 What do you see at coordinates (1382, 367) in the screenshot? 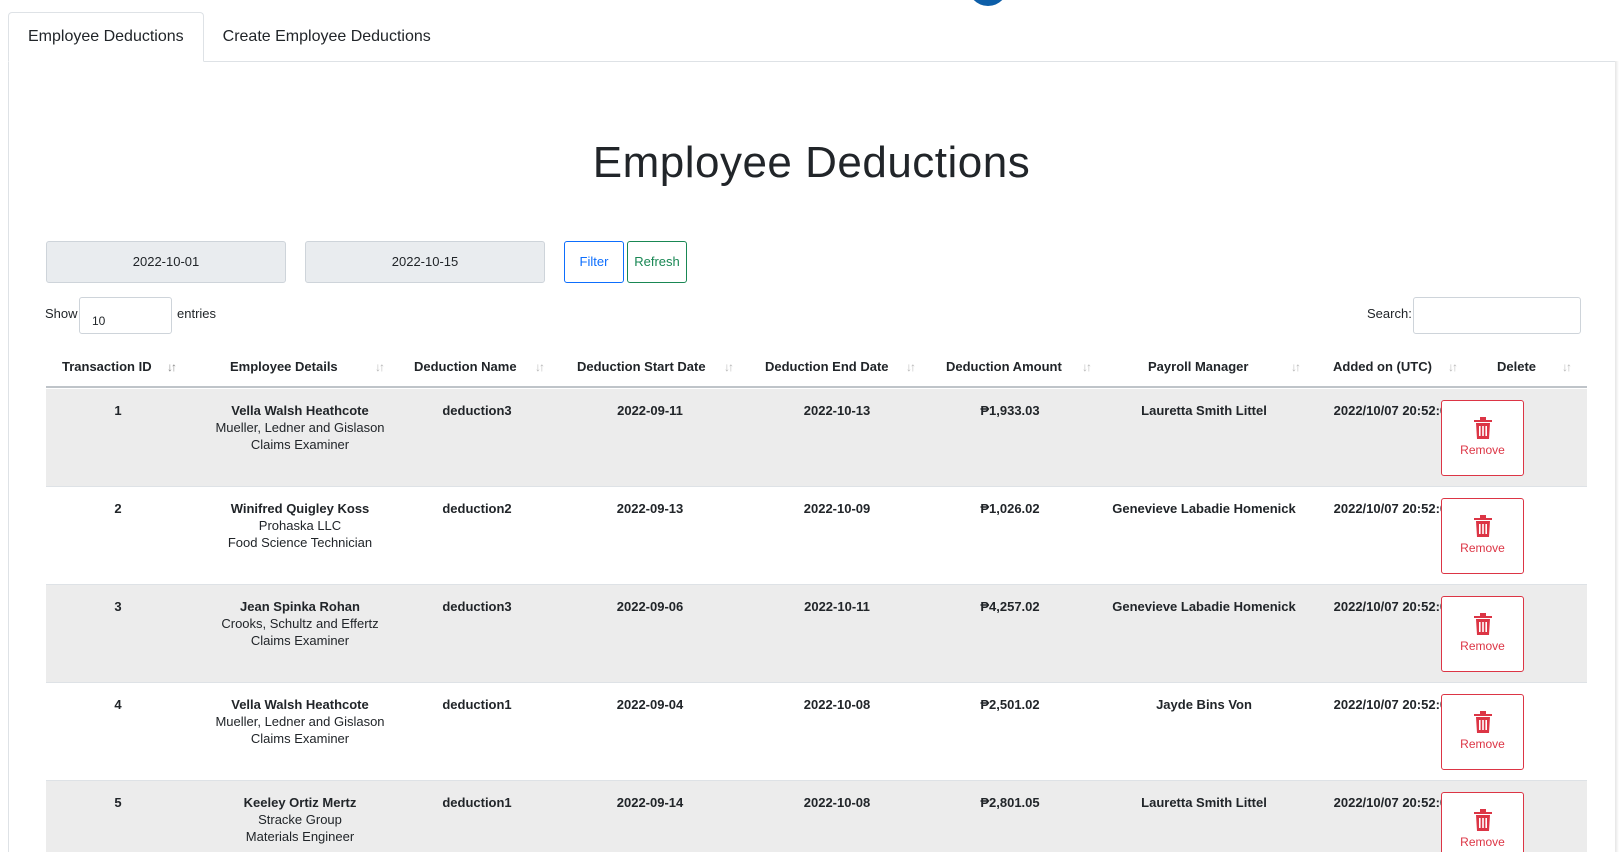
I see `column-header-added-on: Added on (UTC)` at bounding box center [1382, 367].